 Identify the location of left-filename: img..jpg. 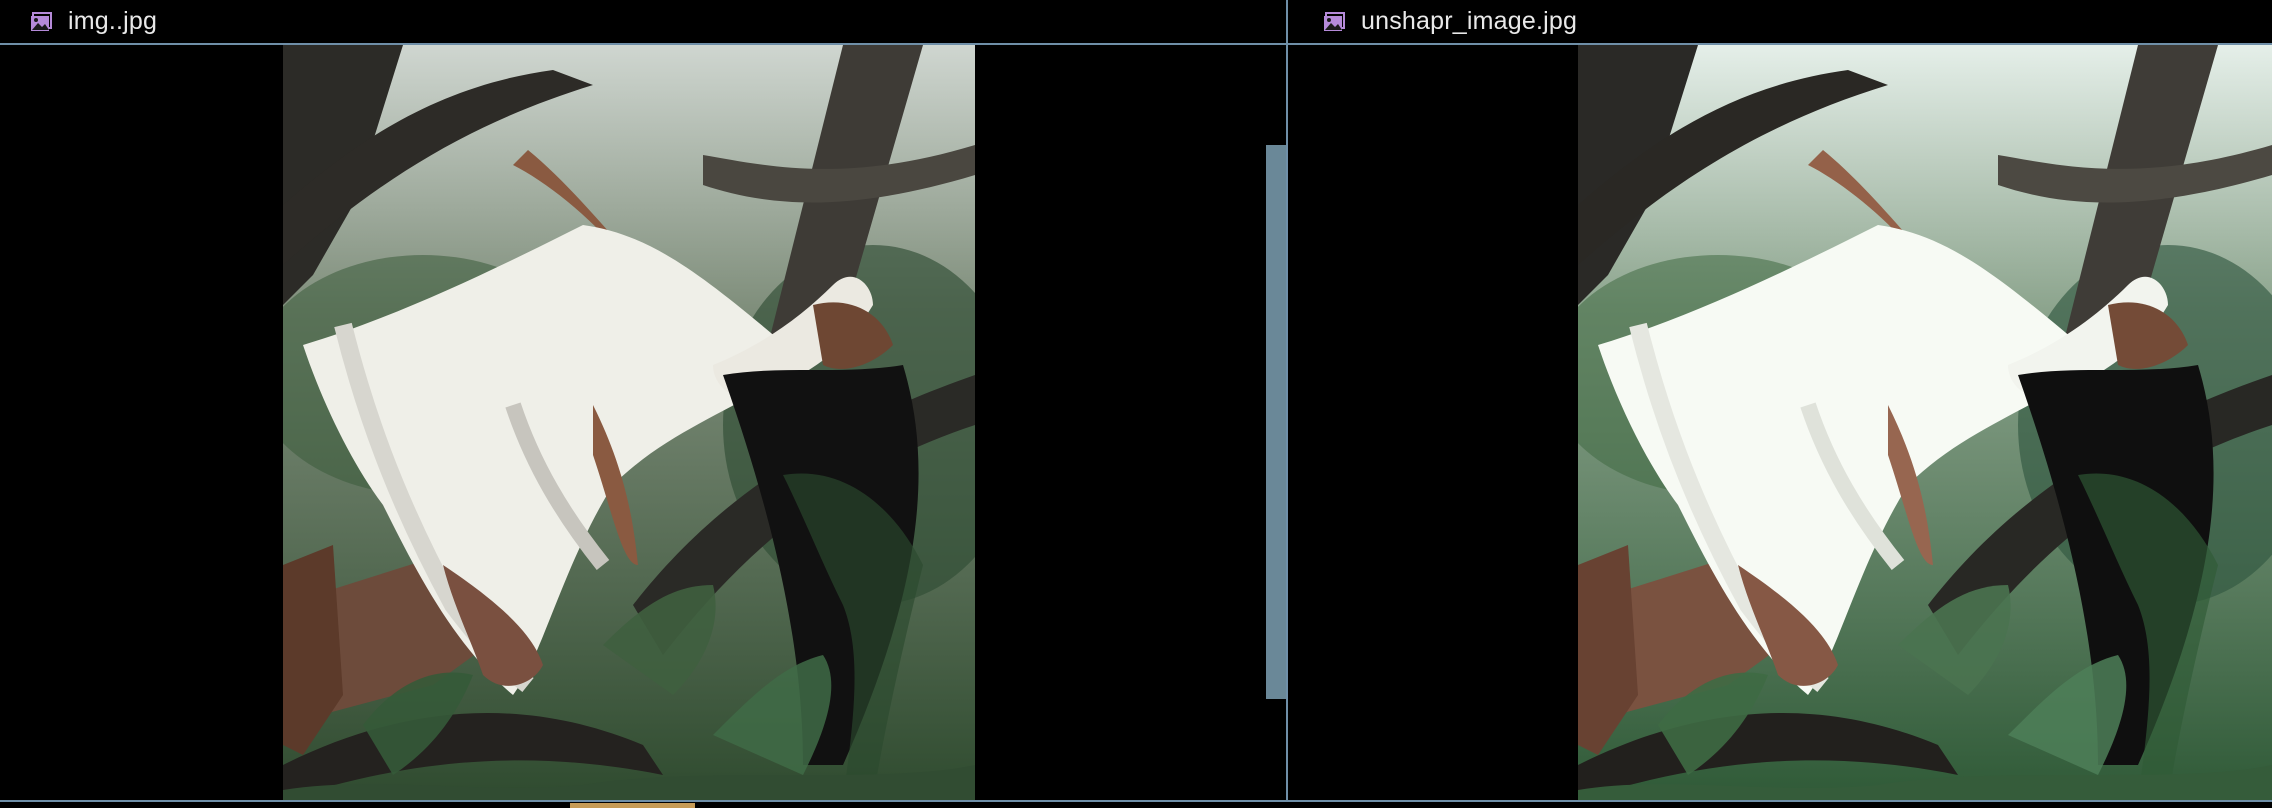
(113, 21).